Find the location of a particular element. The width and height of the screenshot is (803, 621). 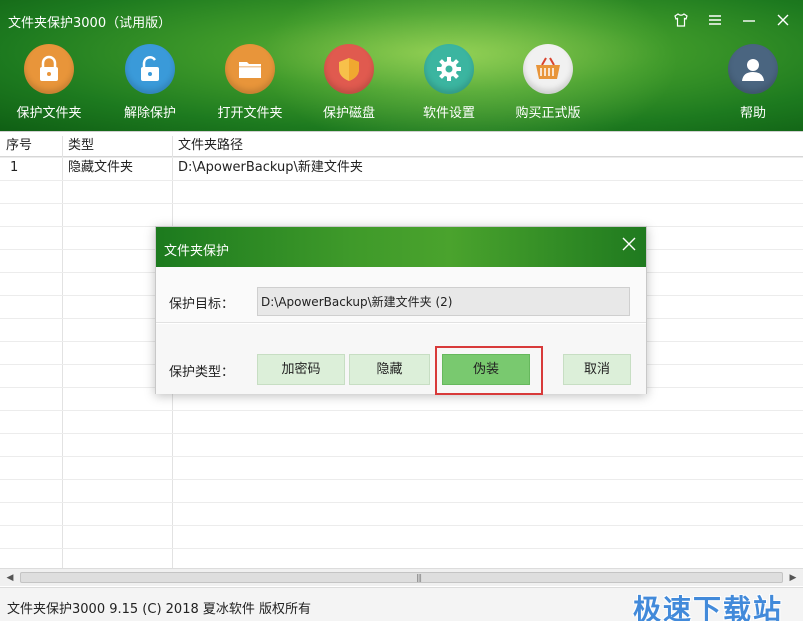

protect-disk-label: 保护磁盘 is located at coordinates (348, 113).